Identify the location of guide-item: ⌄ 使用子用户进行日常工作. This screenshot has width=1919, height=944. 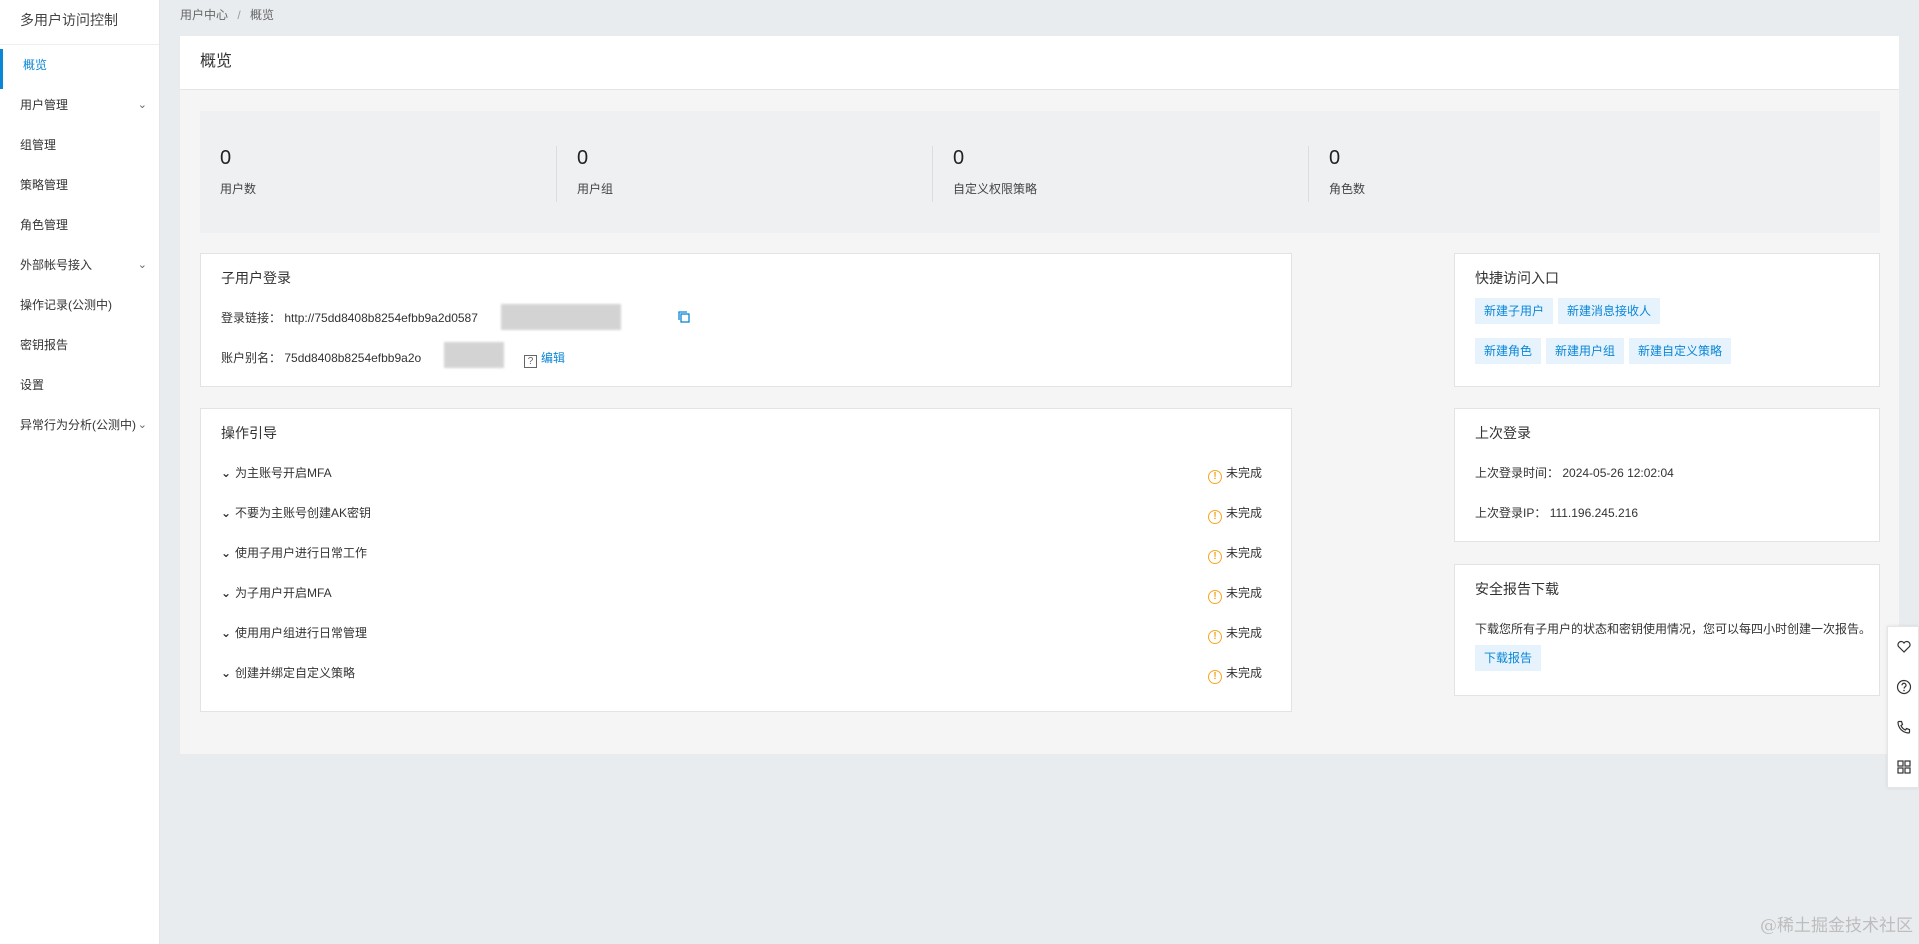
(294, 552).